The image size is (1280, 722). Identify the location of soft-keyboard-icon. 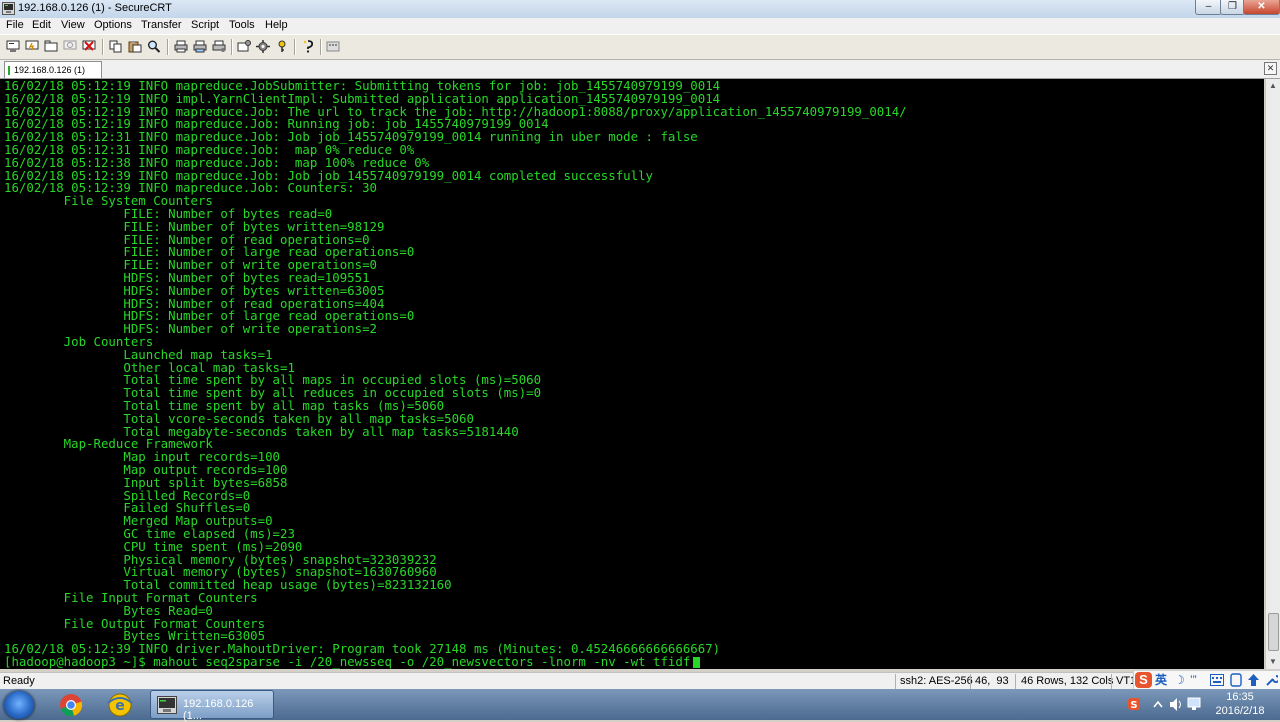
(1217, 680).